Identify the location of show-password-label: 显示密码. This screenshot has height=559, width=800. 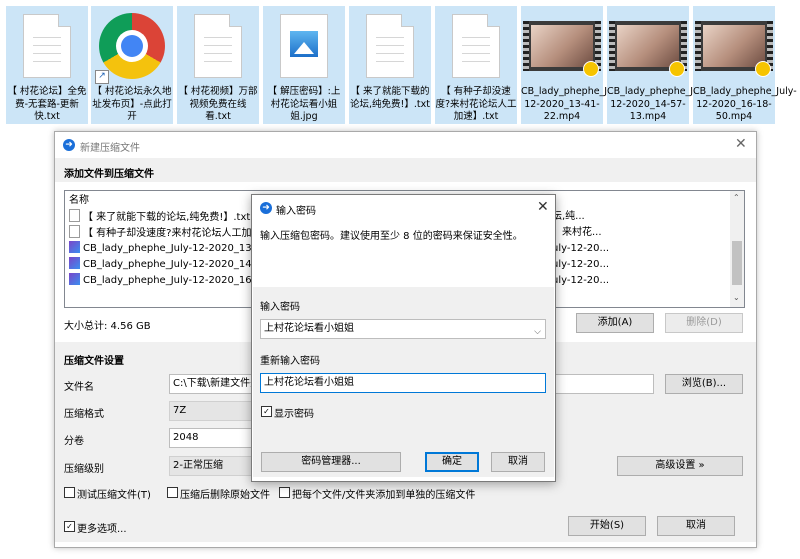
(294, 414).